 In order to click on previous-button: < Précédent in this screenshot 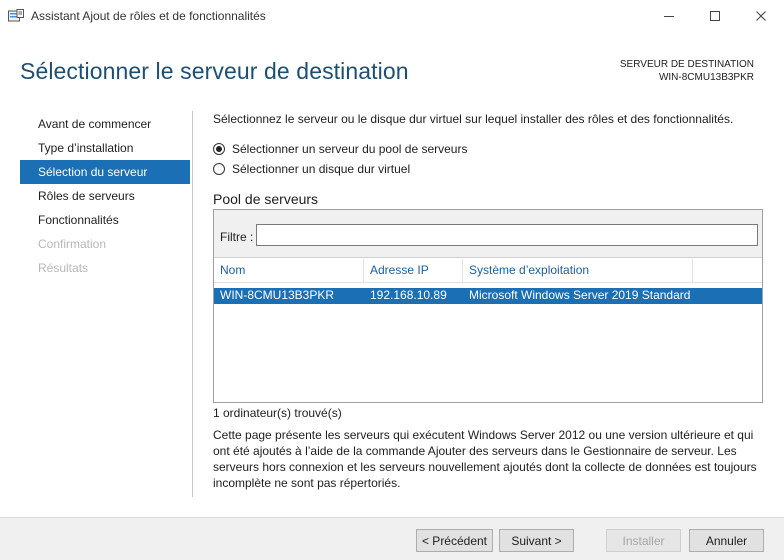, I will do `click(454, 540)`.